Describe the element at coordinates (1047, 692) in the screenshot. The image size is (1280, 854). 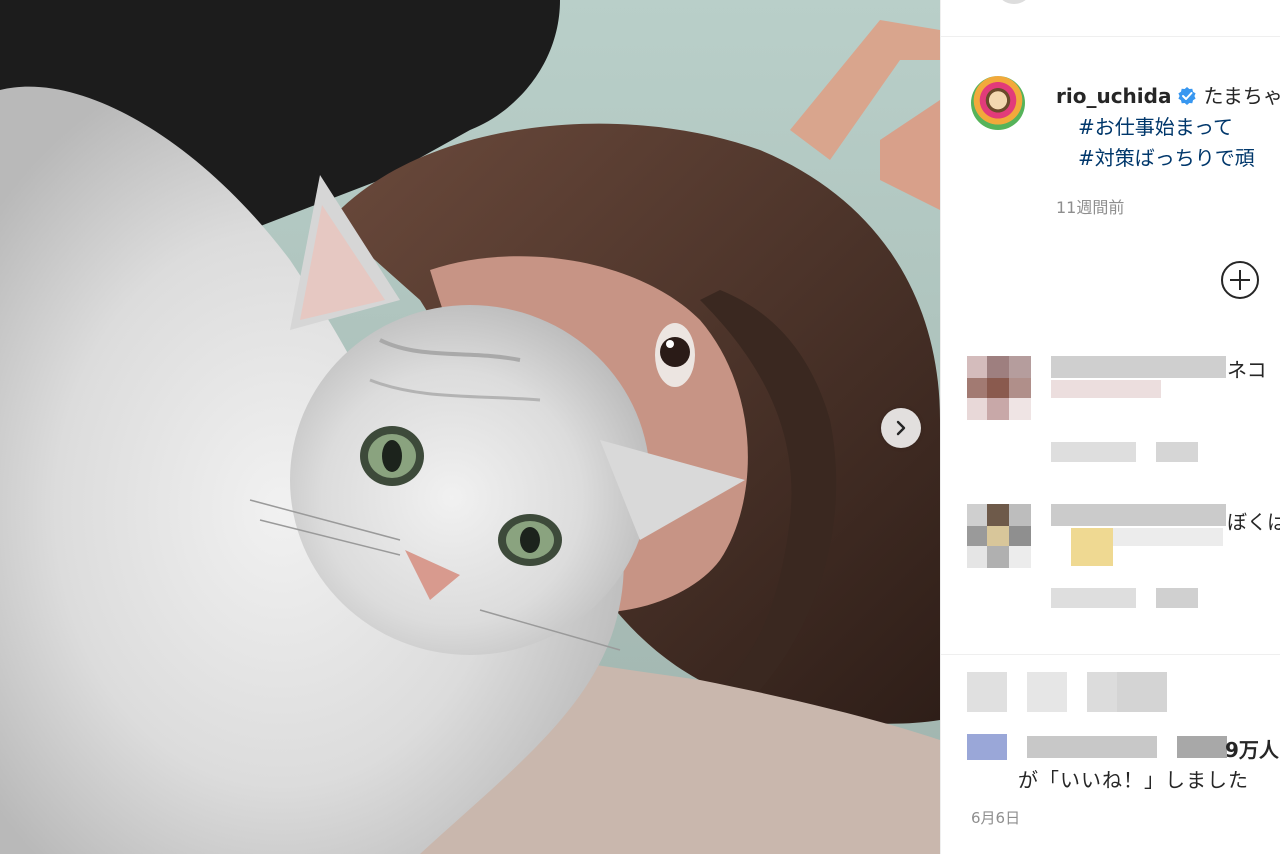
I see `comment-icon` at that location.